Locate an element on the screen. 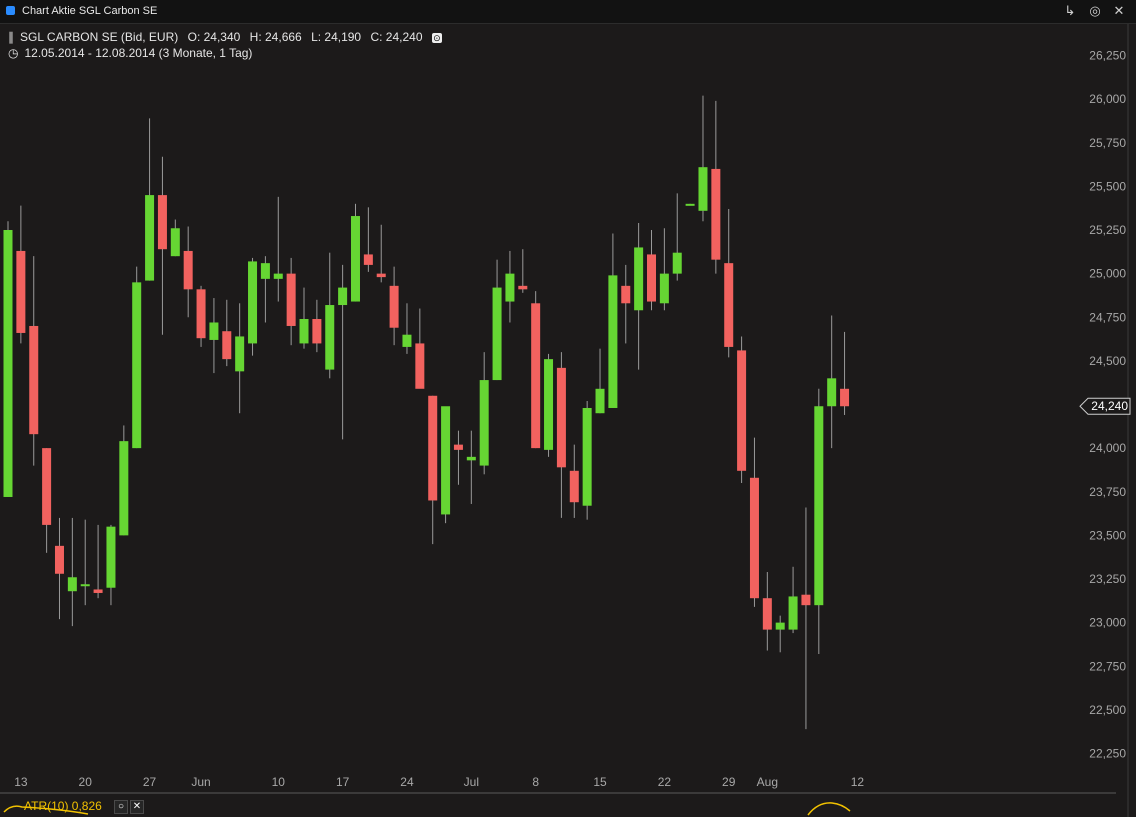  y-tick-label: 26,000 is located at coordinates (1107, 99).